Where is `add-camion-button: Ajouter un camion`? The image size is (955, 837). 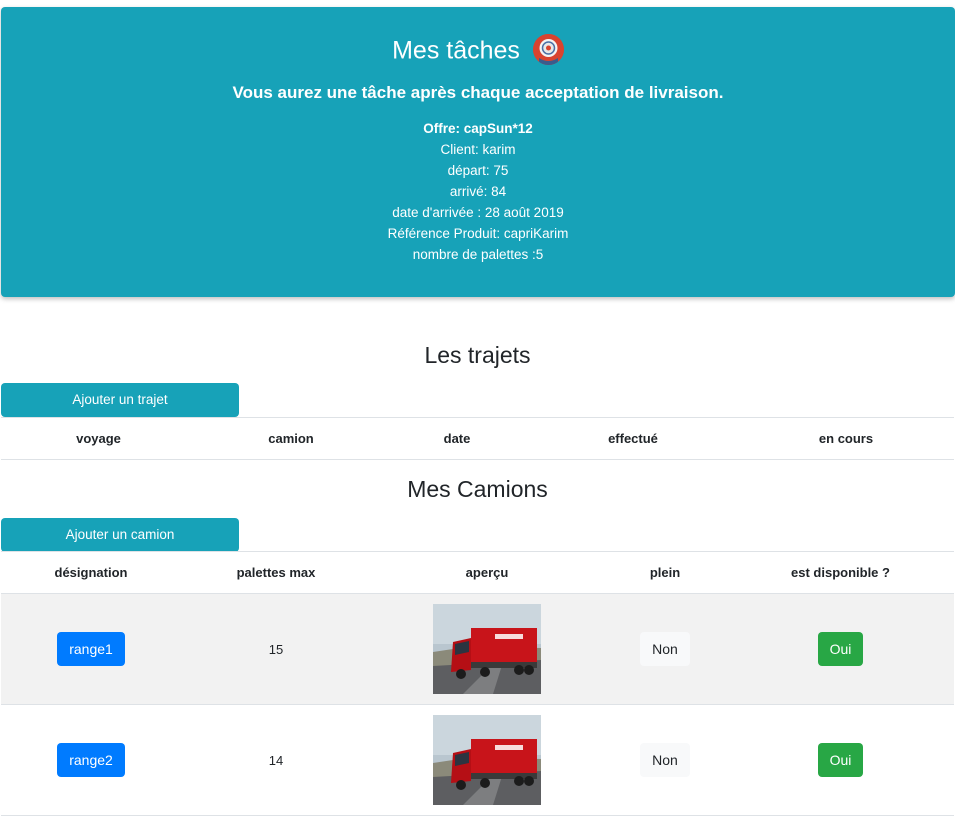 add-camion-button: Ajouter un camion is located at coordinates (120, 535).